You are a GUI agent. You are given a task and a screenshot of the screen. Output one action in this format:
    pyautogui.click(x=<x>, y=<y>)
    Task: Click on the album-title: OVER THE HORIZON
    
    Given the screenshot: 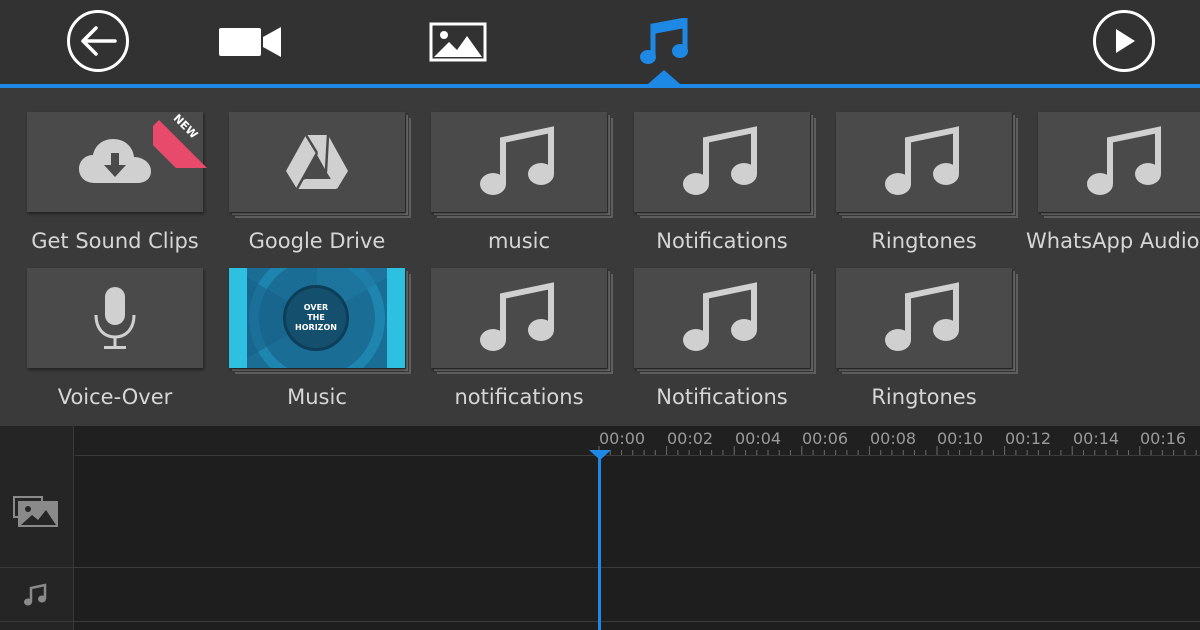 What is the action you would take?
    pyautogui.click(x=316, y=318)
    